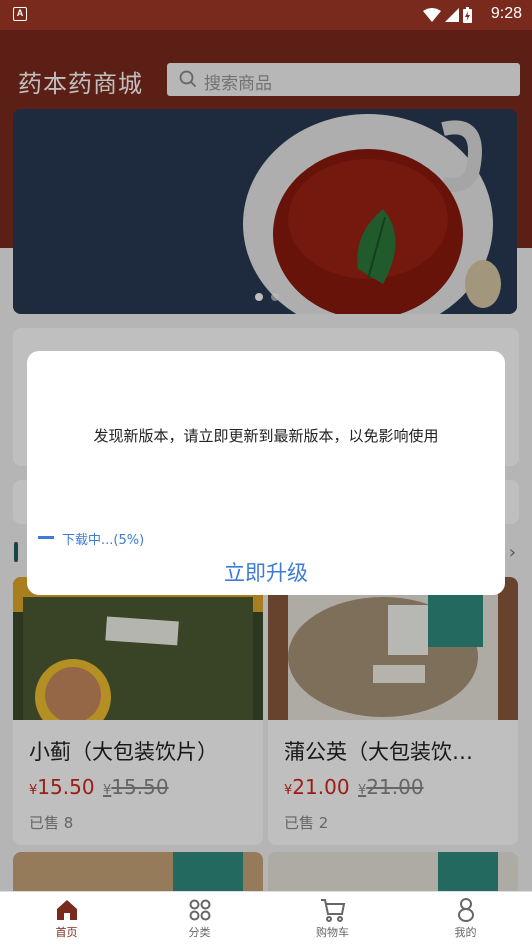  What do you see at coordinates (465, 910) in the screenshot?
I see `person-icon` at bounding box center [465, 910].